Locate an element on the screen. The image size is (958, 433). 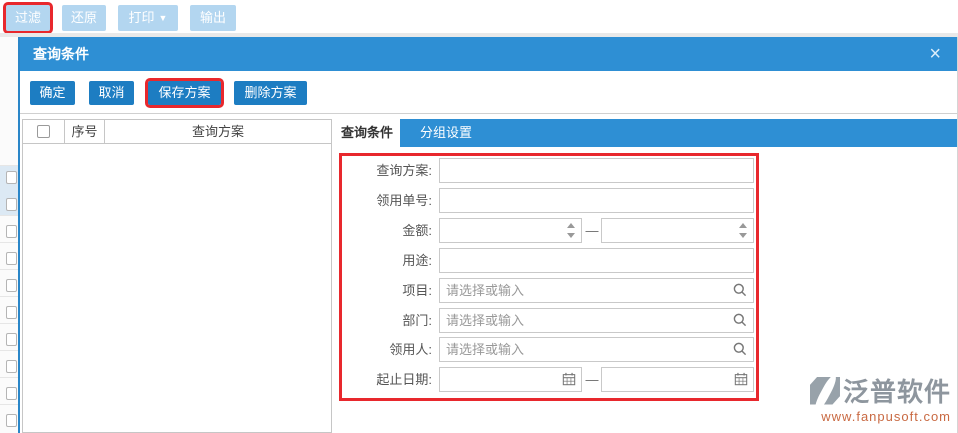
saved-plans-table-header: 序号 查询方案 is located at coordinates (177, 132).